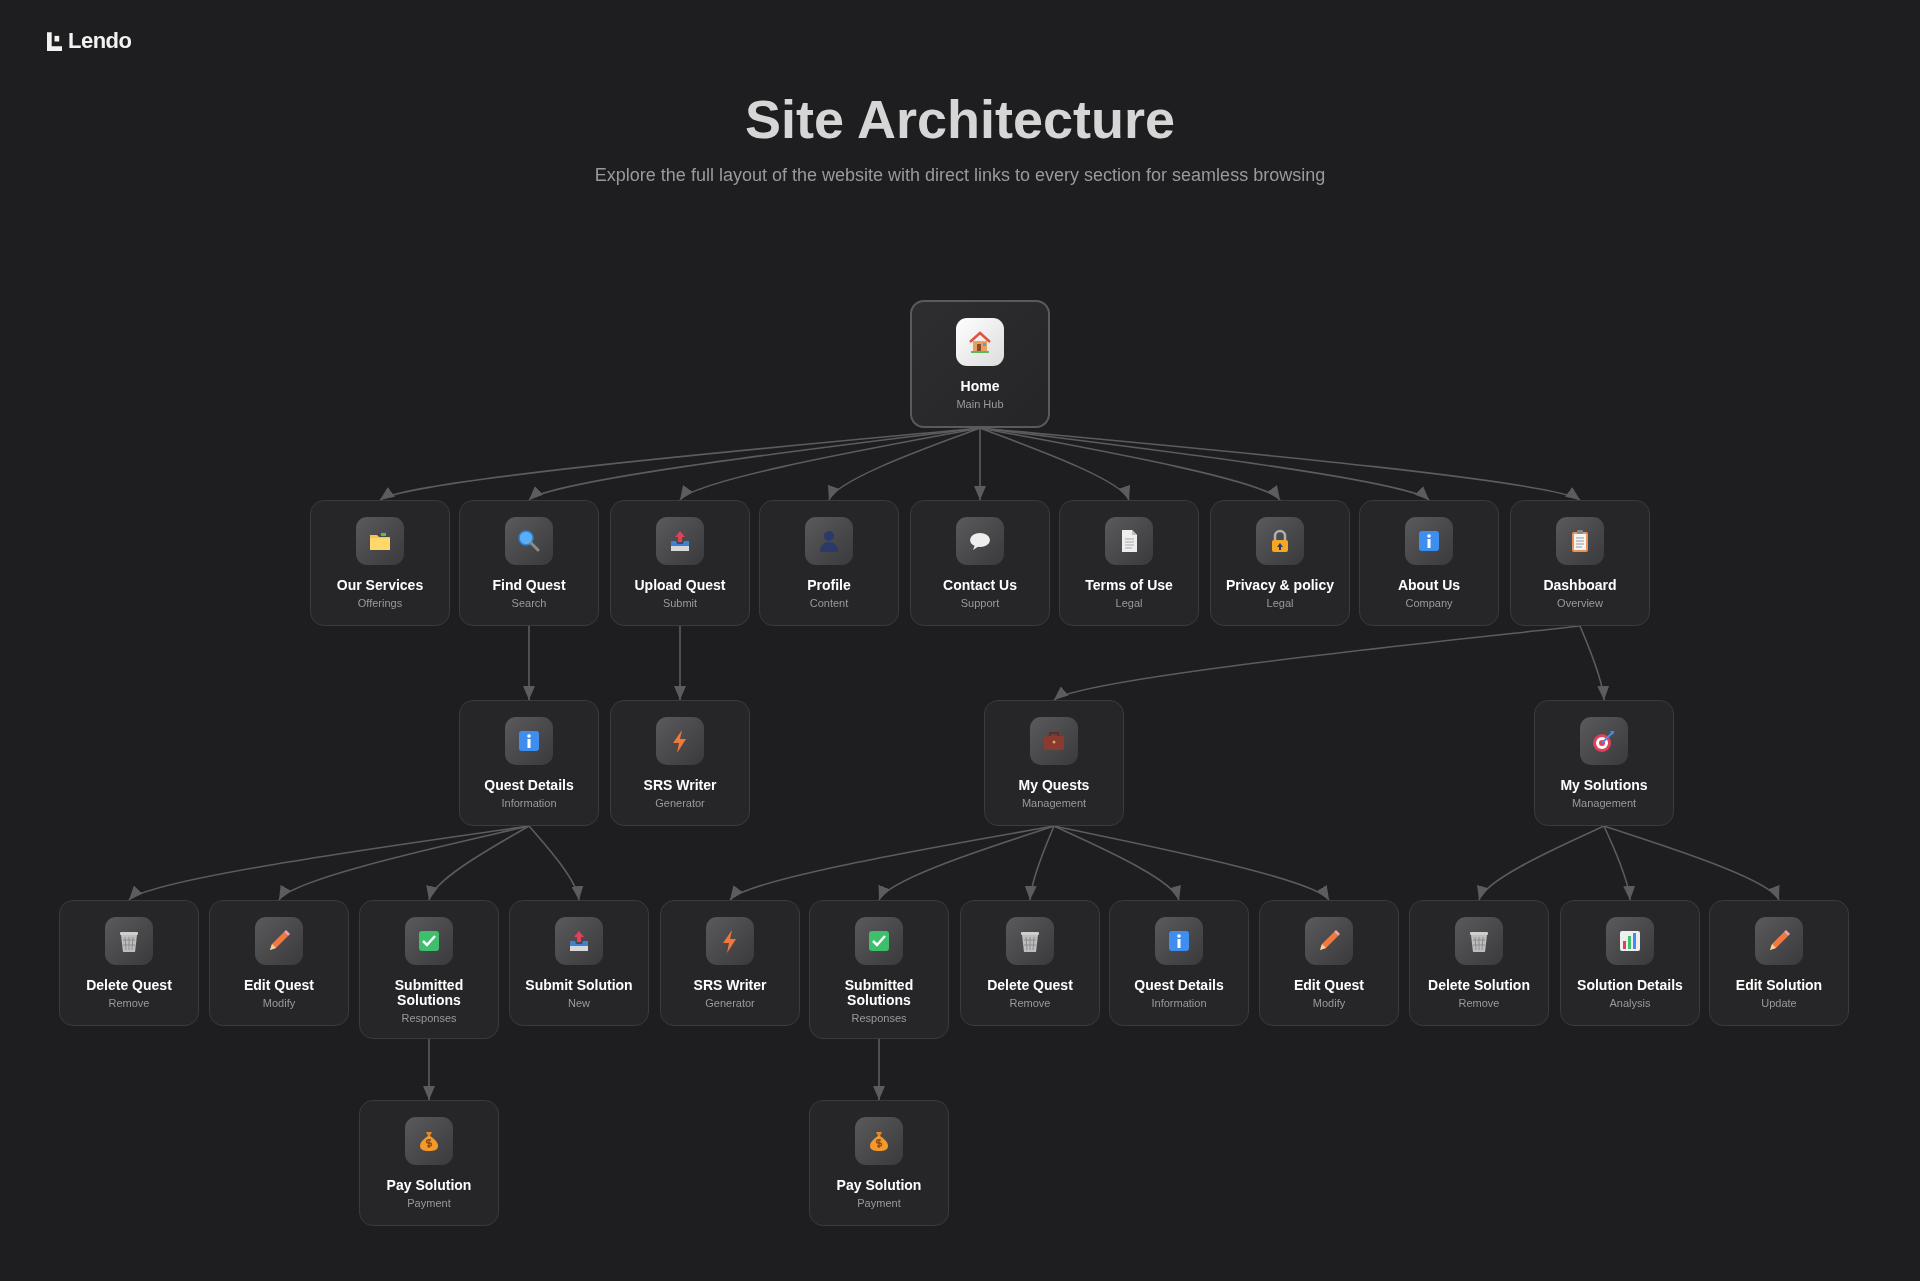 This screenshot has width=1920, height=1281. What do you see at coordinates (829, 541) in the screenshot?
I see `person-icon` at bounding box center [829, 541].